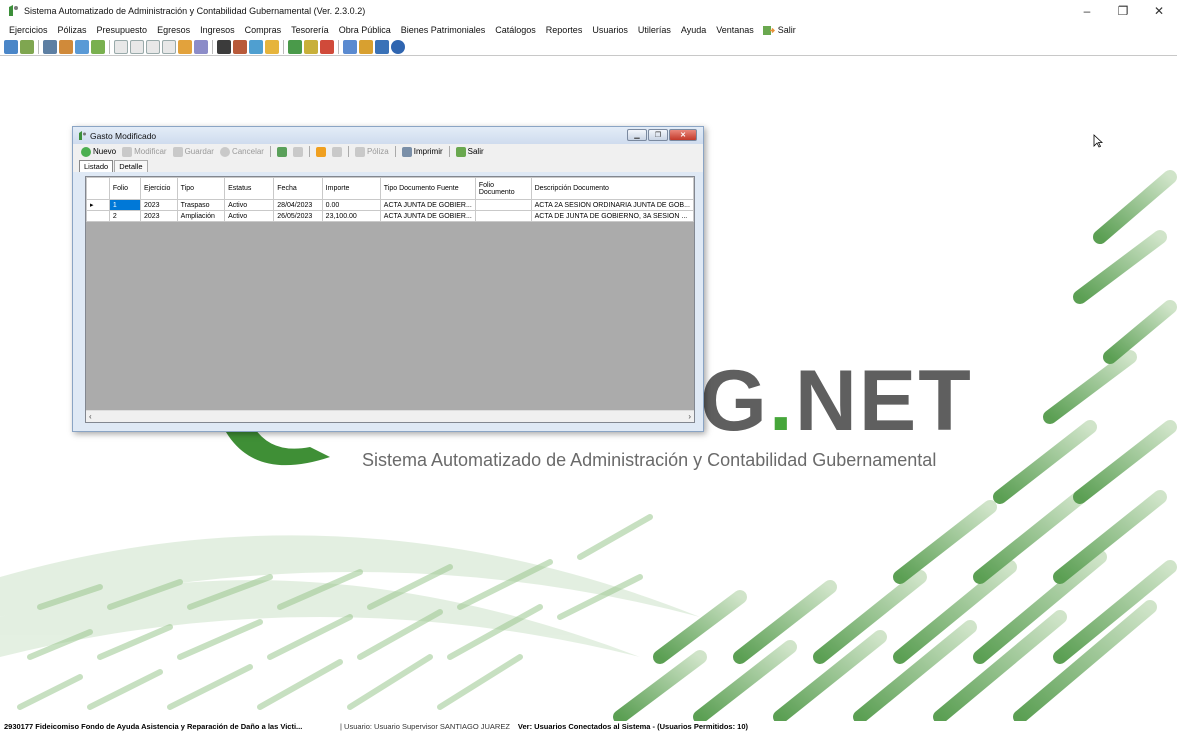 The image size is (1177, 732). I want to click on scale-icon, so click(66, 46).